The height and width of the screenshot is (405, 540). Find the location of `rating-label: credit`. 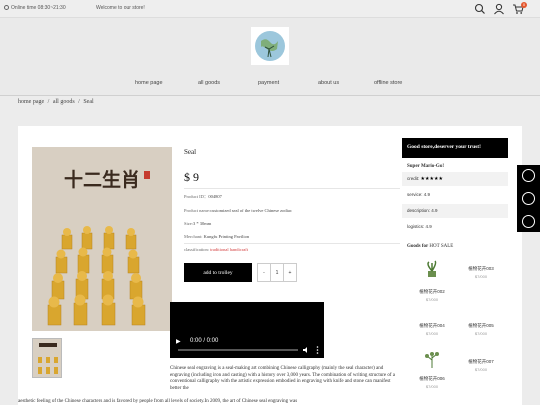

rating-label: credit is located at coordinates (413, 178).